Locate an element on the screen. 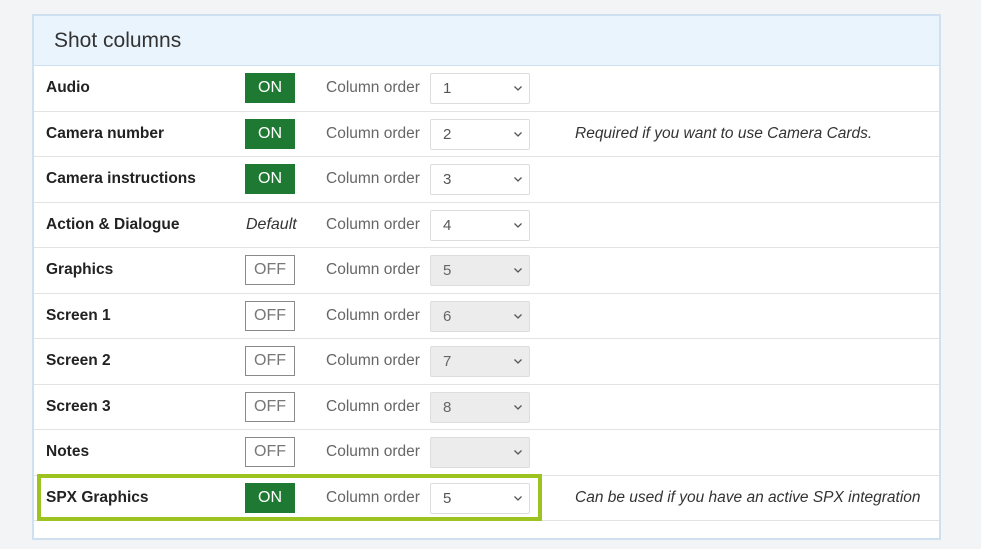 The image size is (981, 549). column-name: SPX Graphics is located at coordinates (97, 497).